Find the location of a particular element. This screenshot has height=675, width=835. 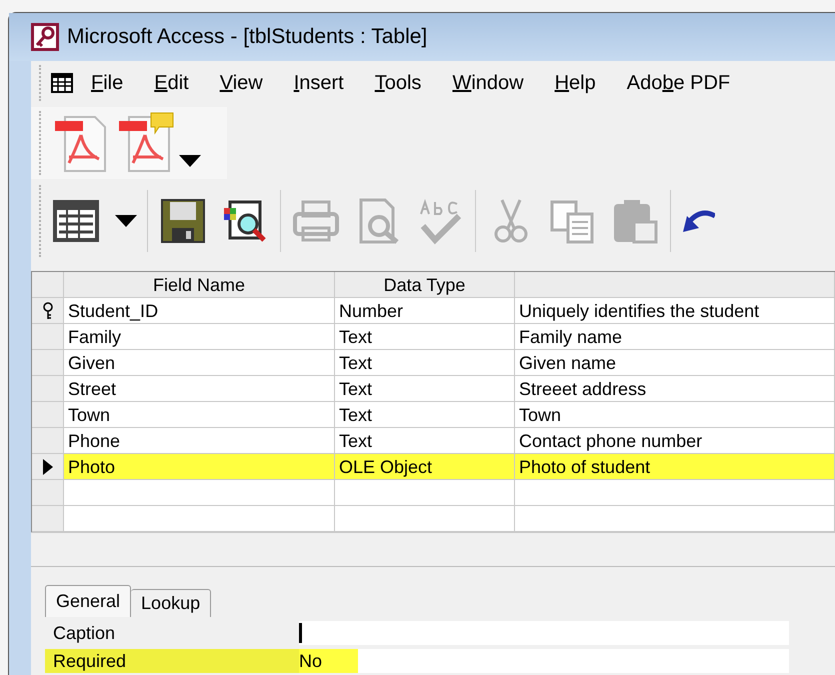

property-field is located at coordinates (544, 633).